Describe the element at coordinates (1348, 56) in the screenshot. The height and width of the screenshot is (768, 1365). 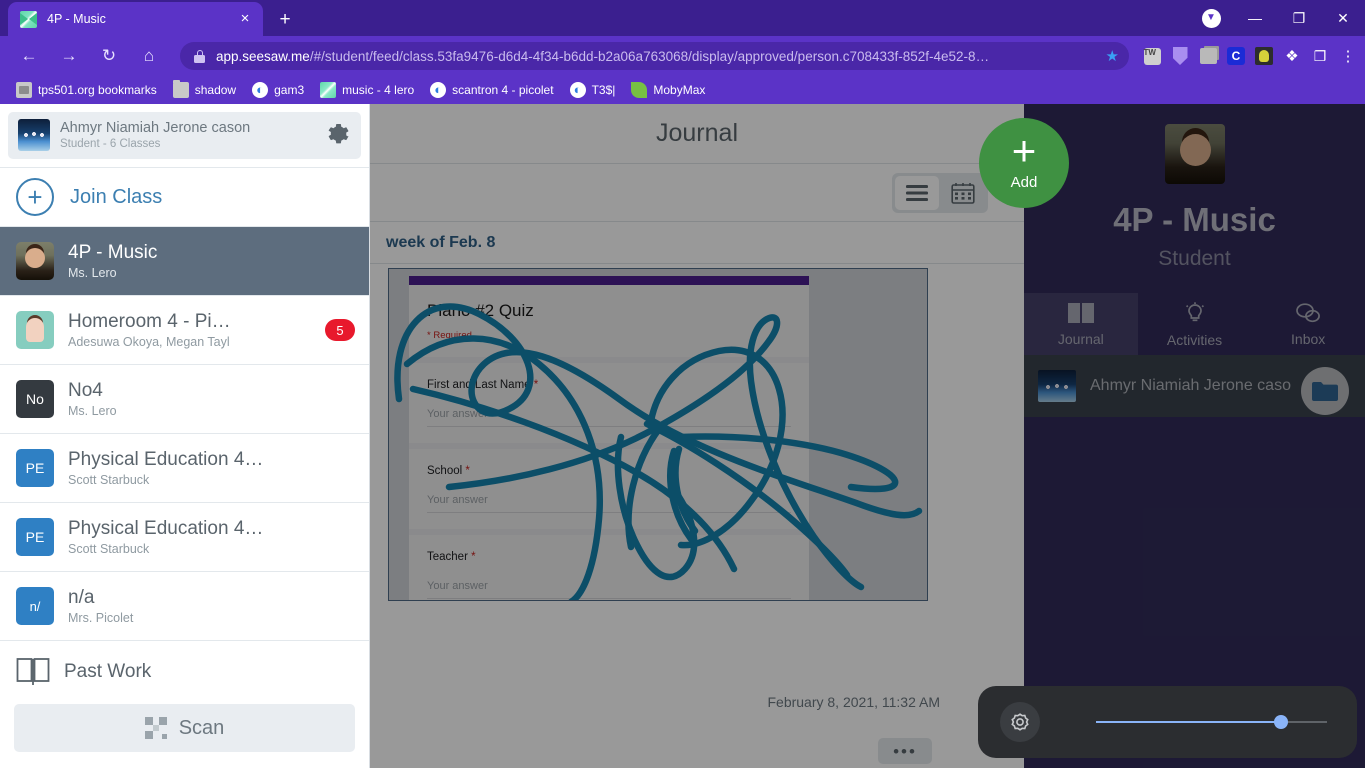
I see `chrome-menu-icon: ⋮` at that location.